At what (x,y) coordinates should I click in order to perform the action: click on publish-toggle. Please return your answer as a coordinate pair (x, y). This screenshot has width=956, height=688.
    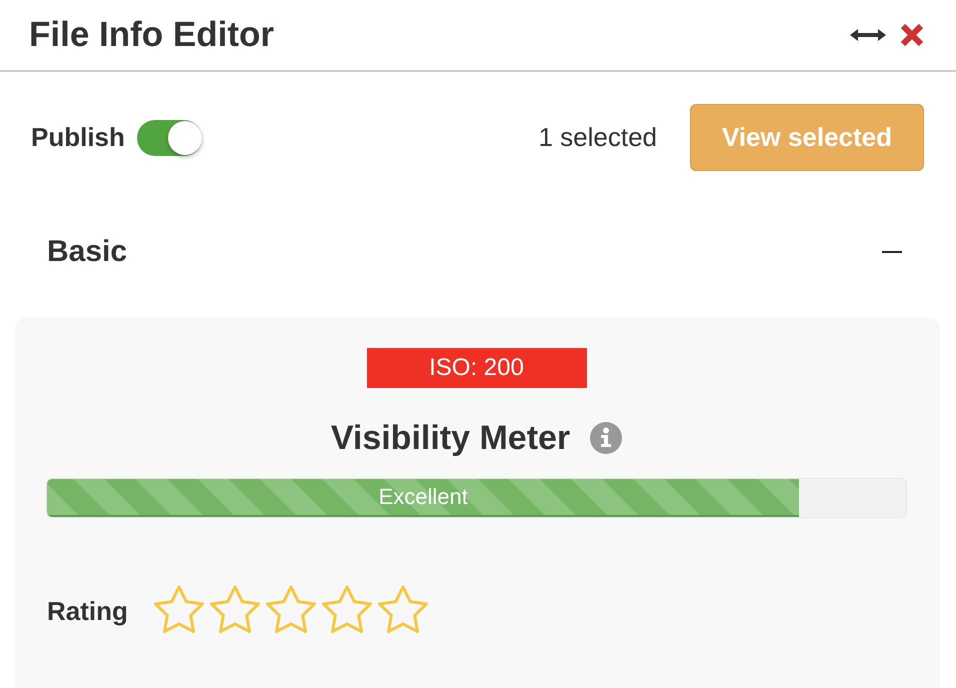
    Looking at the image, I should click on (169, 138).